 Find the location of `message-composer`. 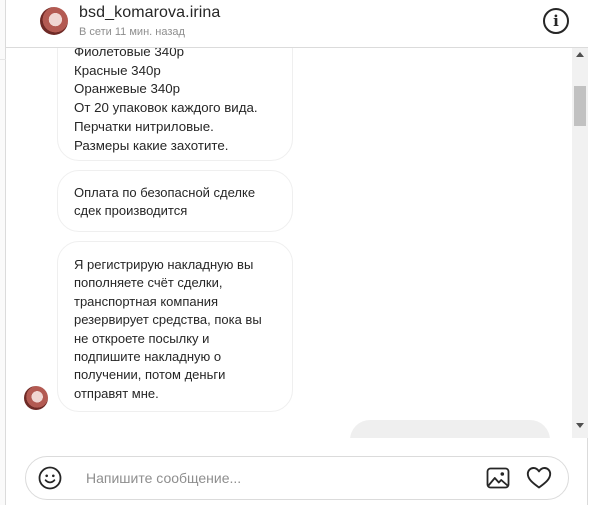

message-composer is located at coordinates (297, 478).